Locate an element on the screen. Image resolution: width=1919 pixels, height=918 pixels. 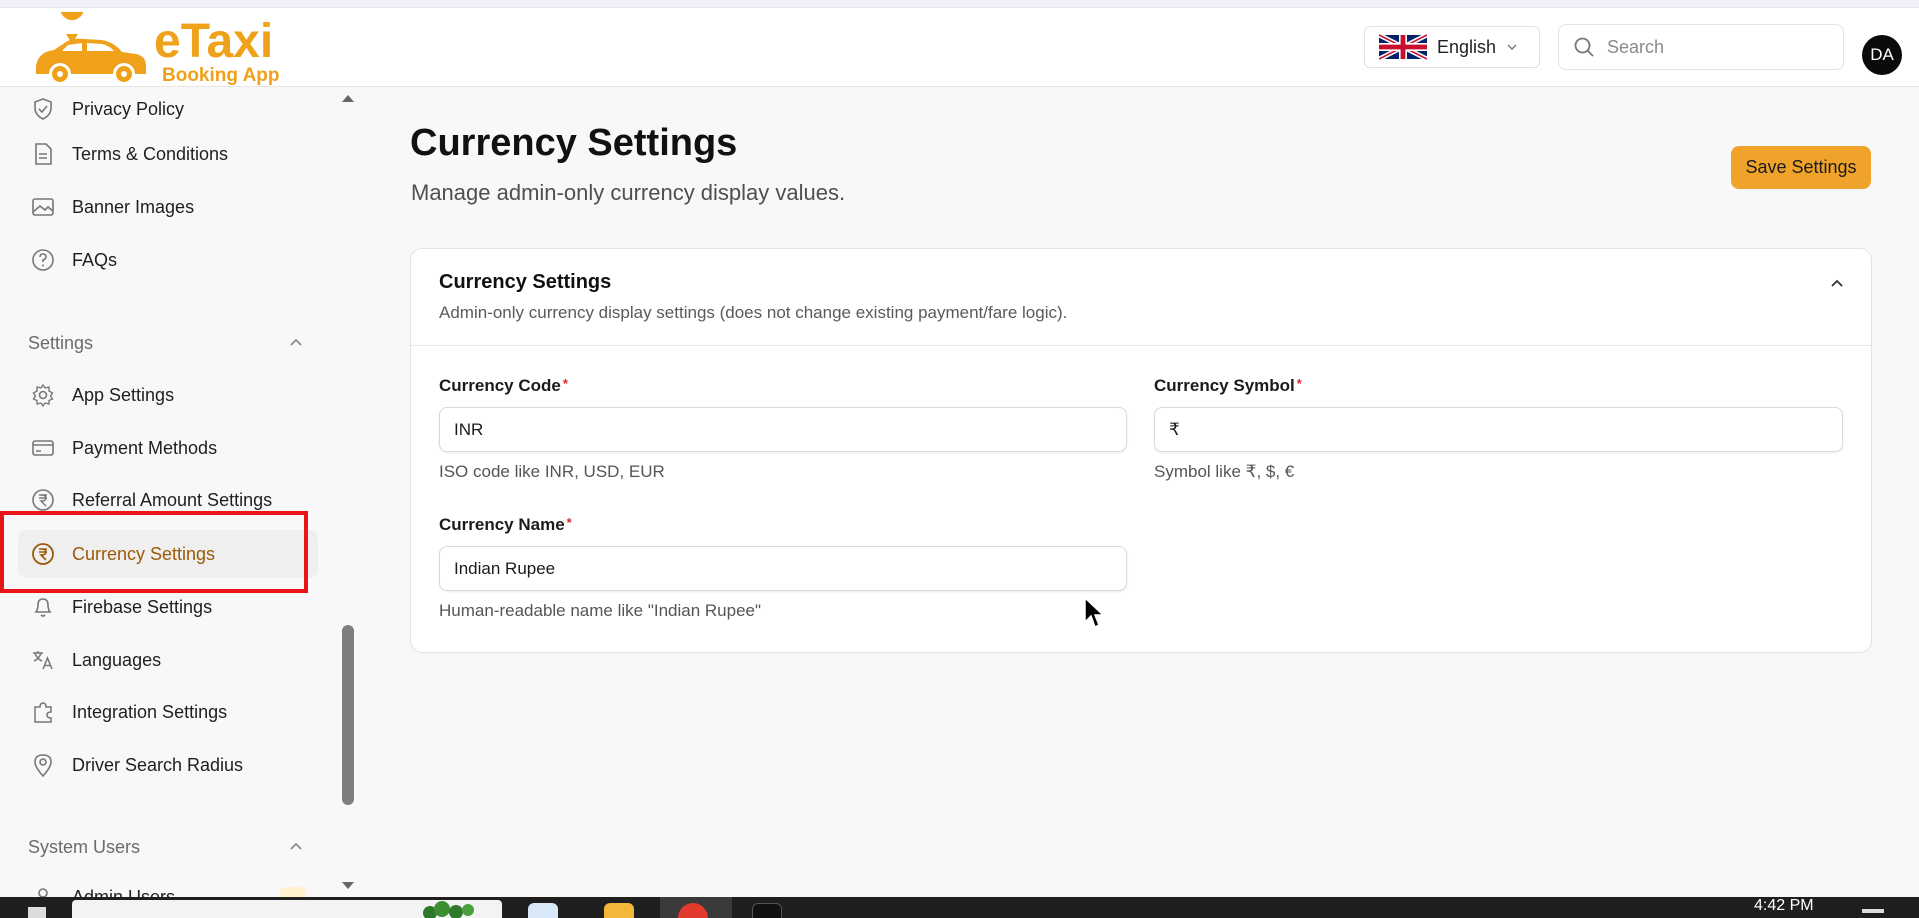
language-selector: English is located at coordinates (1452, 47).